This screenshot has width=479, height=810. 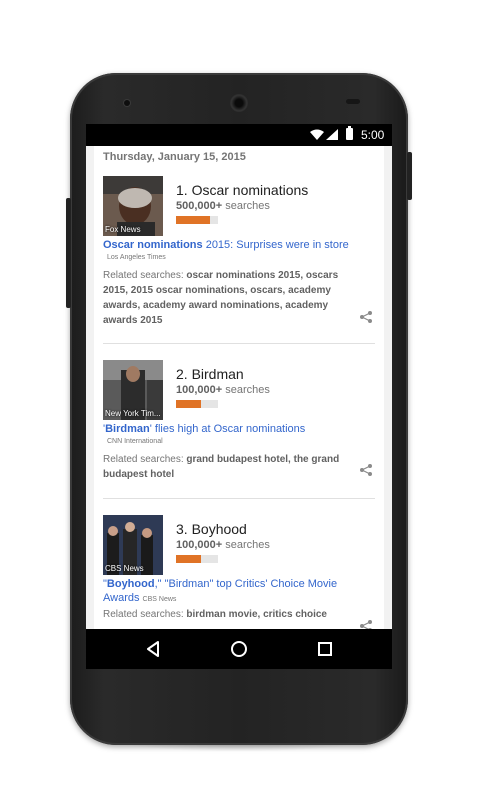 I want to click on wifi-icon, so click(x=317, y=134).